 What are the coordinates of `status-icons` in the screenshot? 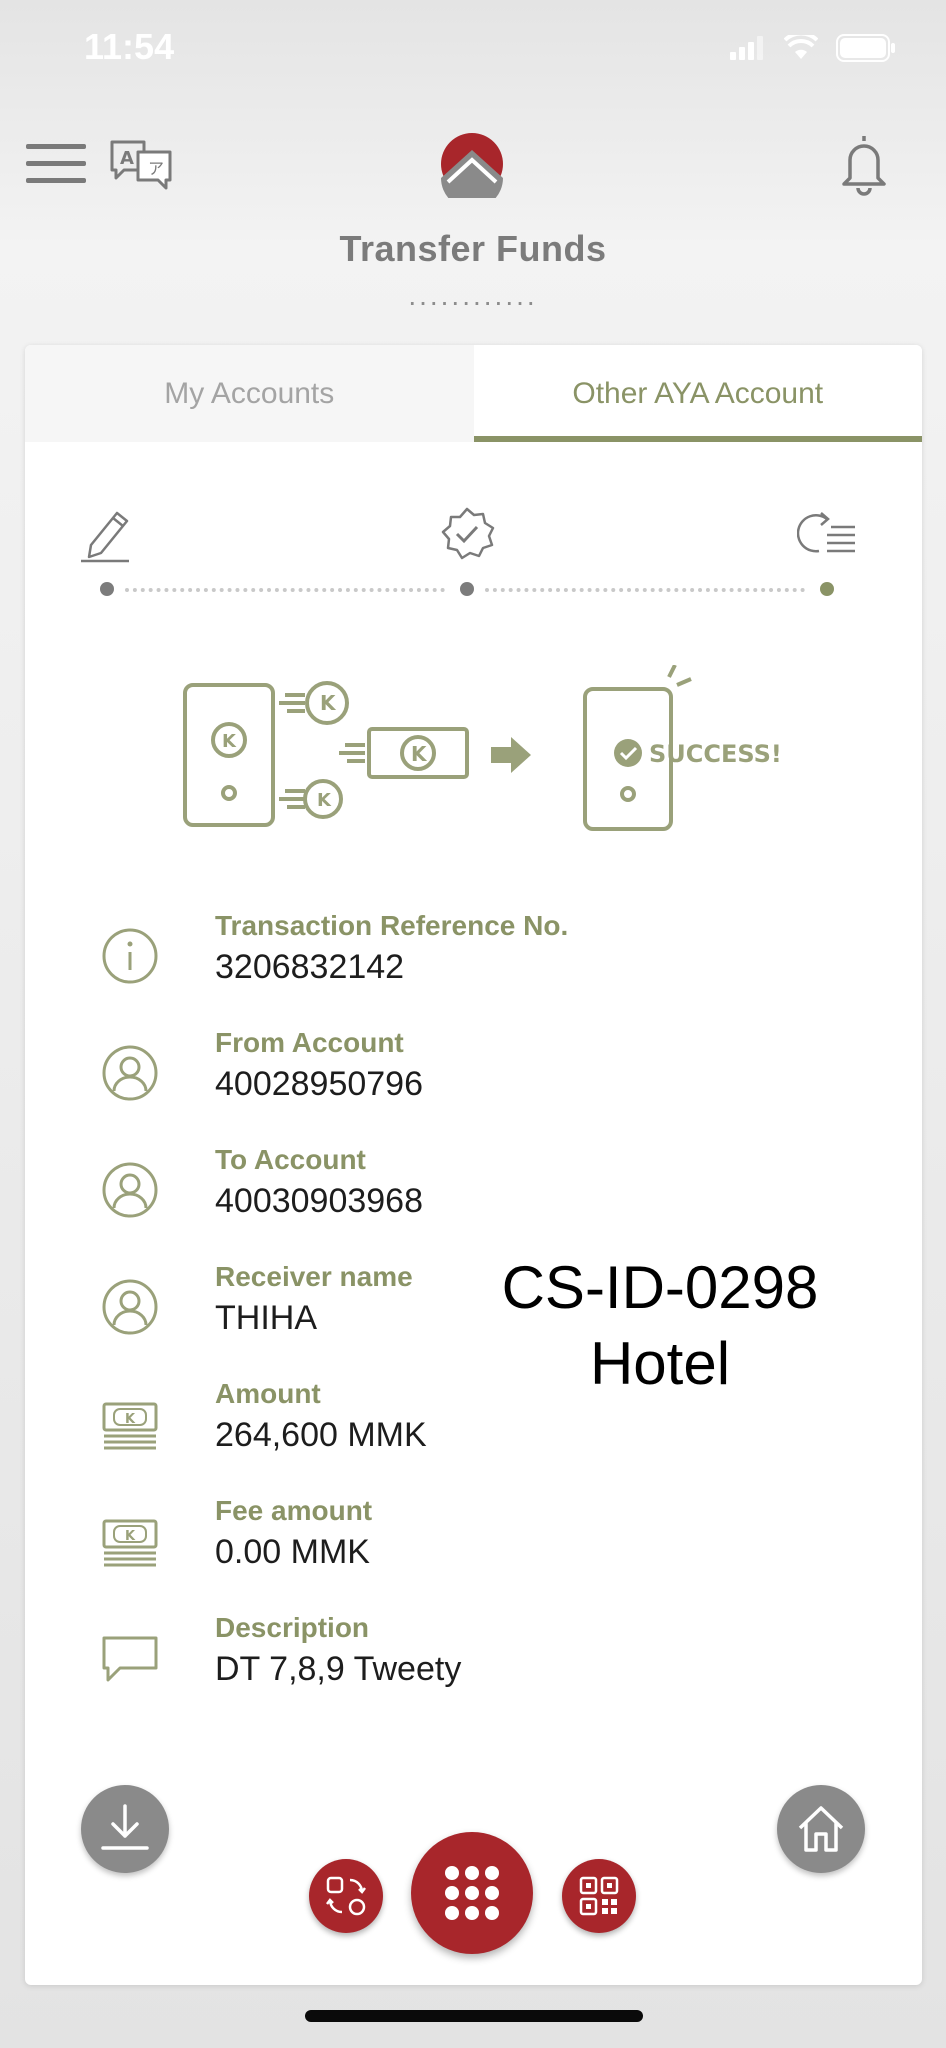 It's located at (813, 48).